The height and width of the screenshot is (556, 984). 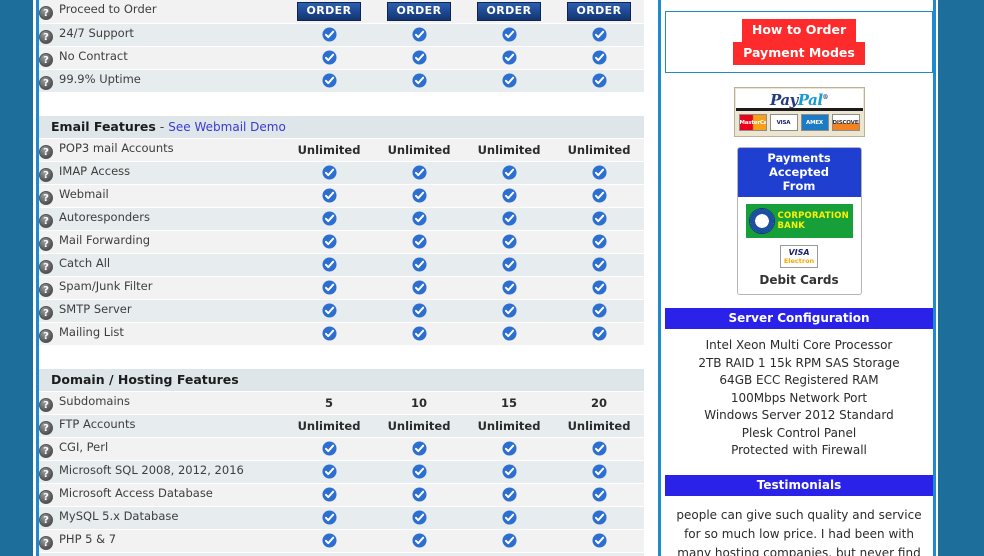 I want to click on table-row: ? Spam/Junk Filter, so click(x=341, y=288).